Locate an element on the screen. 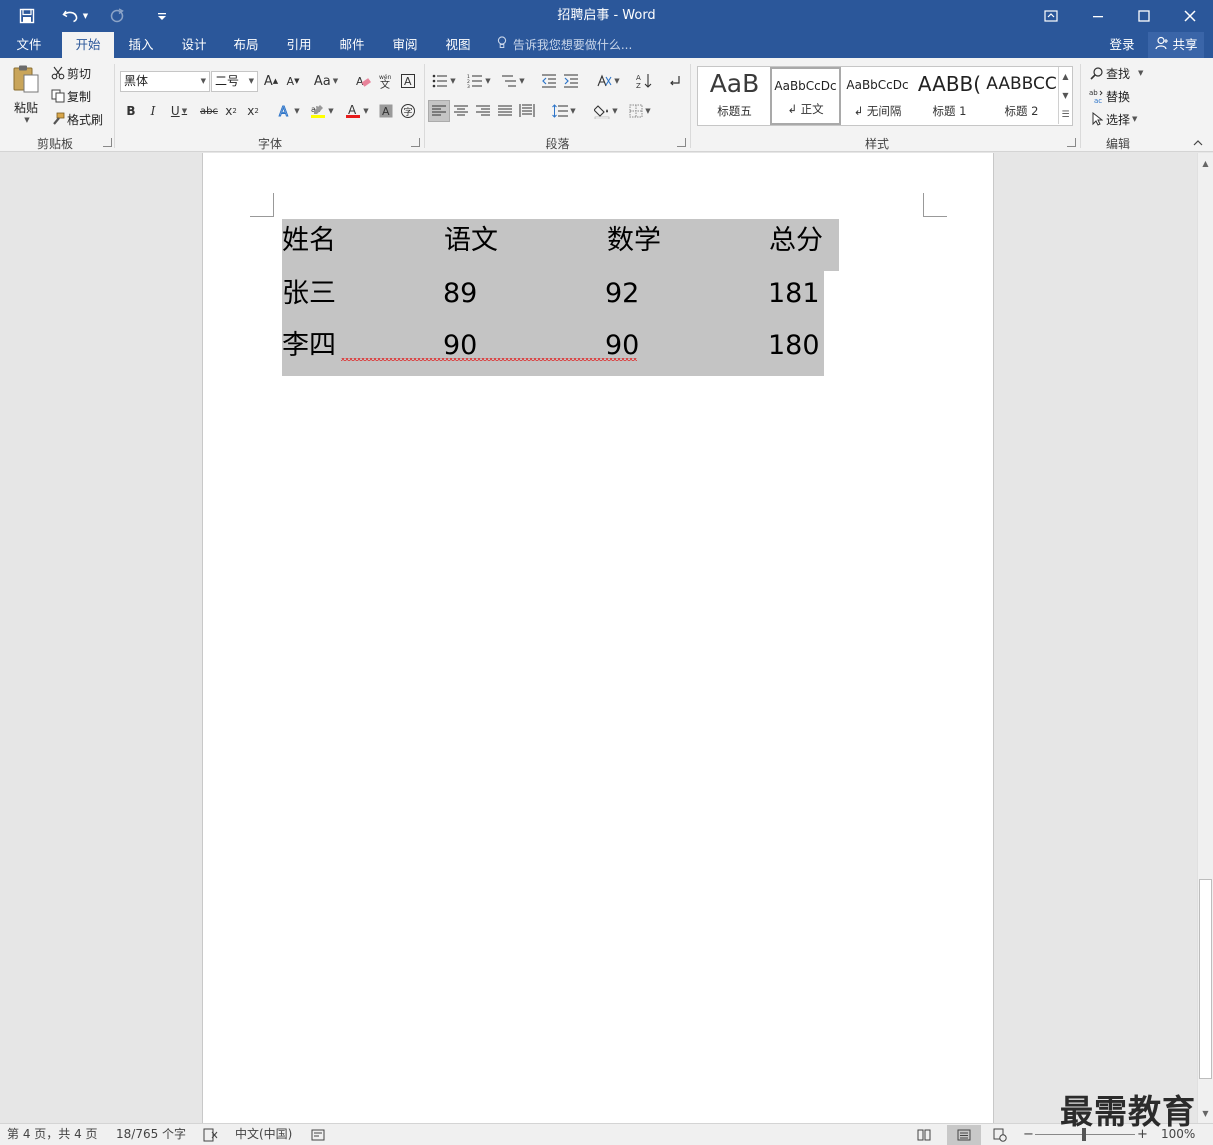 The width and height of the screenshot is (1213, 1145). bold-icon: B is located at coordinates (131, 111).